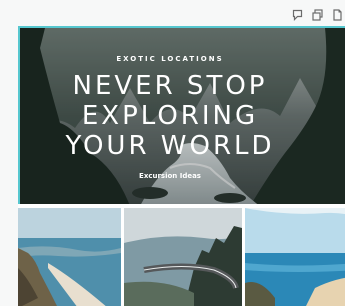 Image resolution: width=345 pixels, height=306 pixels. I want to click on headline-line-3: YOUR WORLD, so click(170, 146).